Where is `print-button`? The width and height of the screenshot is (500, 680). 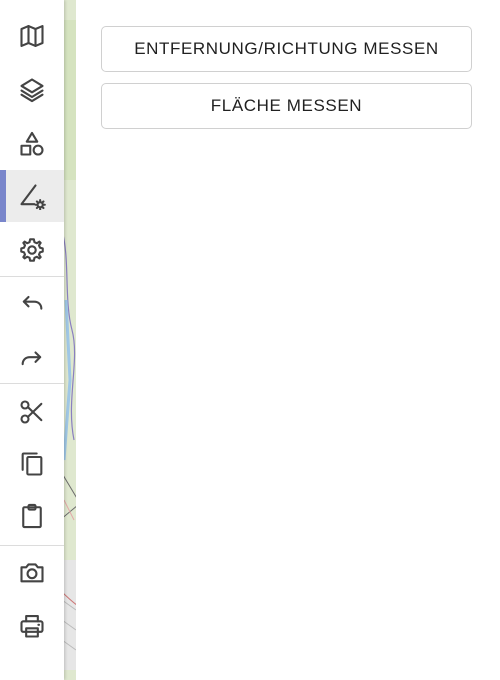 print-button is located at coordinates (32, 626).